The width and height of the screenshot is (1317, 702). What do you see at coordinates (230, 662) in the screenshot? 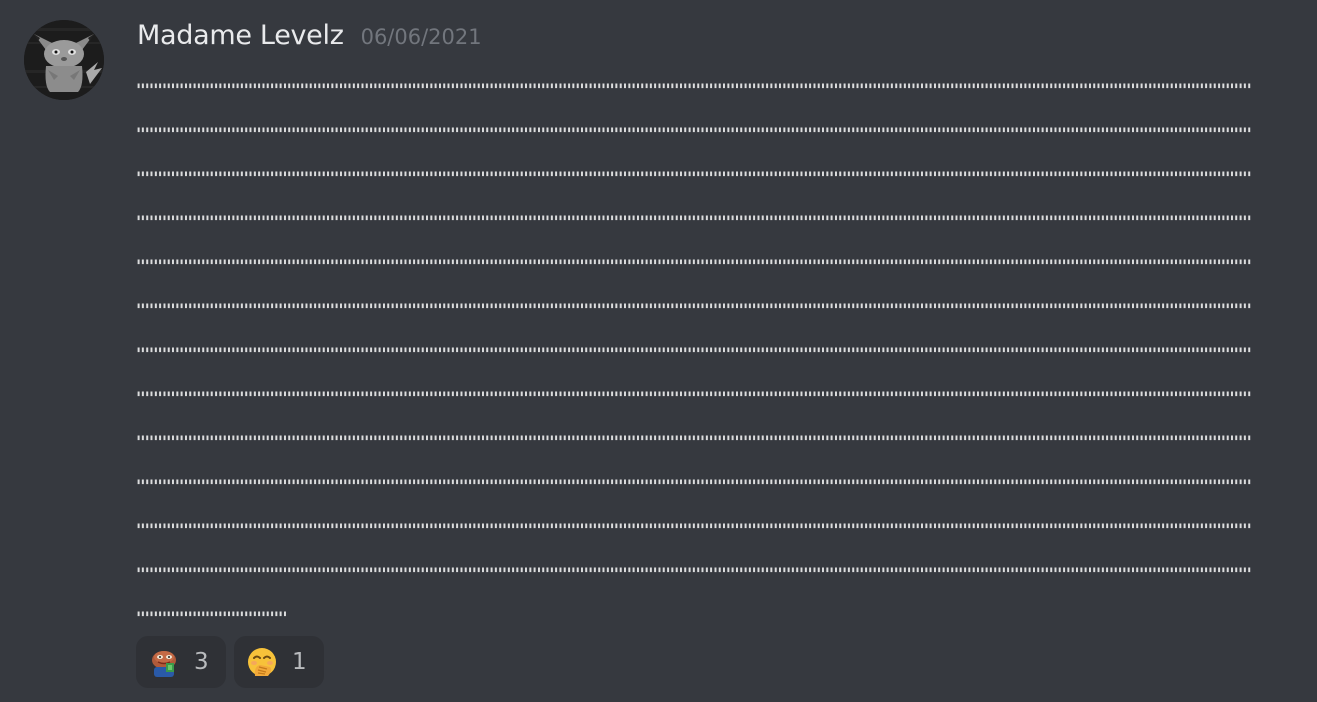
I see `reactions-bar: 3 1` at bounding box center [230, 662].